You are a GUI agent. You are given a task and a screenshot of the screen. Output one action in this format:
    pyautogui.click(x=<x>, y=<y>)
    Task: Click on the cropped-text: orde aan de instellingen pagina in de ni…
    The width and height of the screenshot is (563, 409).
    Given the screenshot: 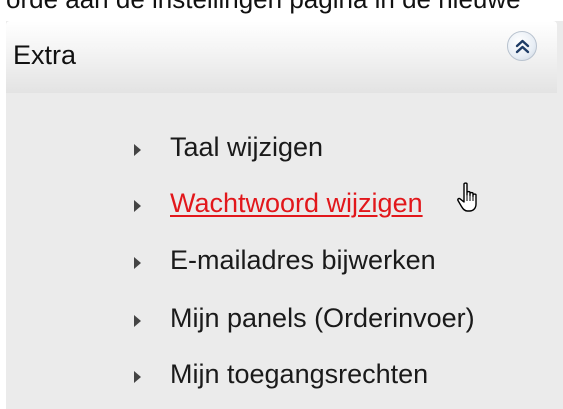 What is the action you would take?
    pyautogui.click(x=263, y=7)
    